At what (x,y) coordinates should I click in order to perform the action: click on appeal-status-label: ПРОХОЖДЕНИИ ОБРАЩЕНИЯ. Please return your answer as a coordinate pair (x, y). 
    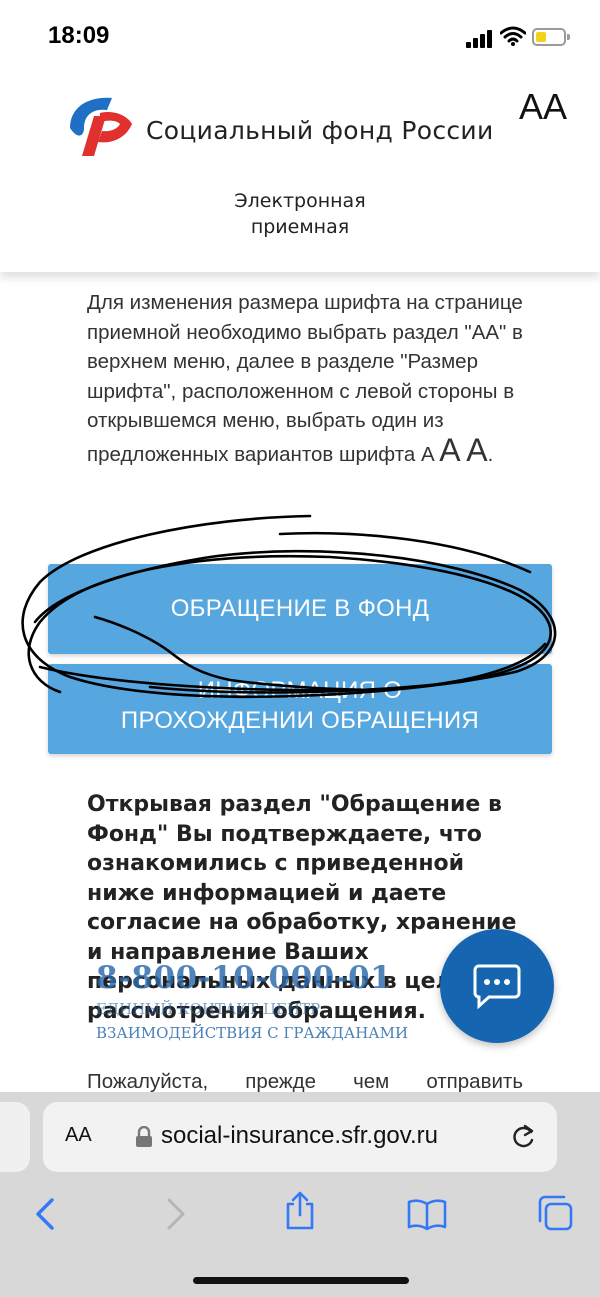
    Looking at the image, I should click on (300, 720).